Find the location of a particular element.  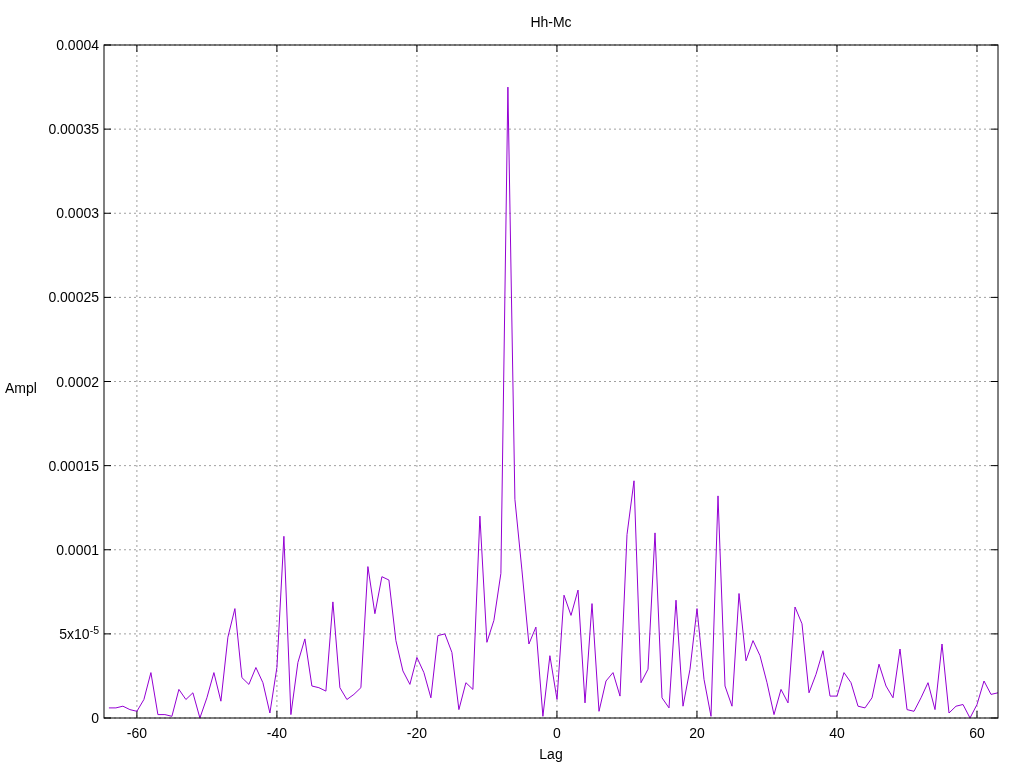

tick-label: -60 is located at coordinates (136, 733).